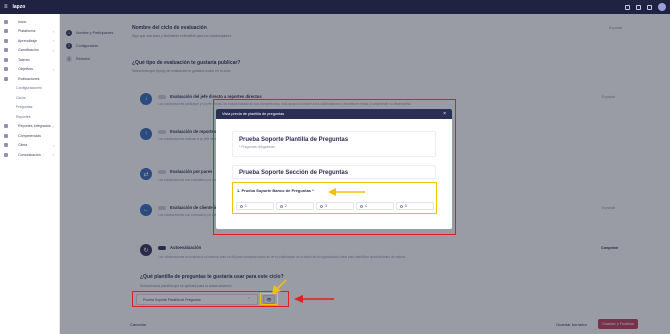  What do you see at coordinates (29, 146) in the screenshot?
I see `sidebar-item: Clima ›` at bounding box center [29, 146].